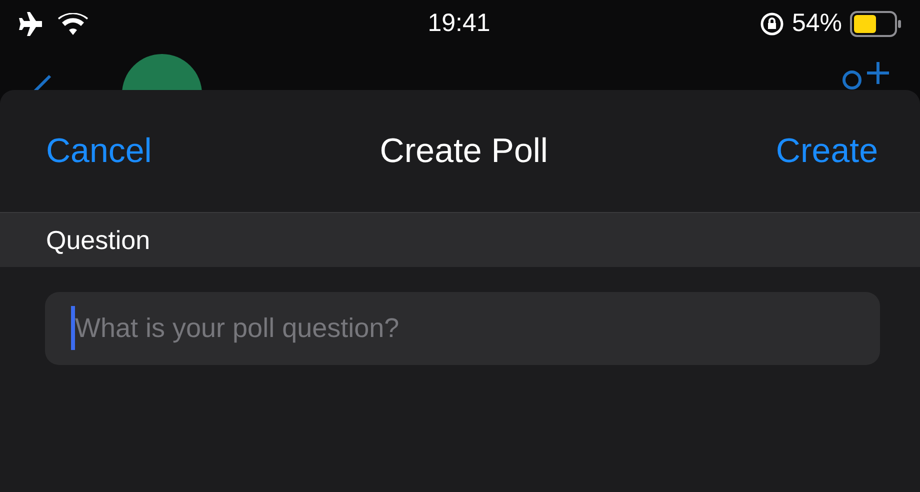  What do you see at coordinates (99, 151) in the screenshot?
I see `cancel-button: Cancel` at bounding box center [99, 151].